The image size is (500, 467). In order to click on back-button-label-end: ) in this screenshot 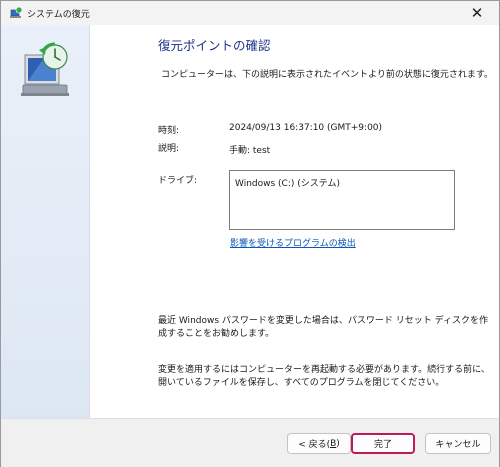, I will do `click(338, 443)`.